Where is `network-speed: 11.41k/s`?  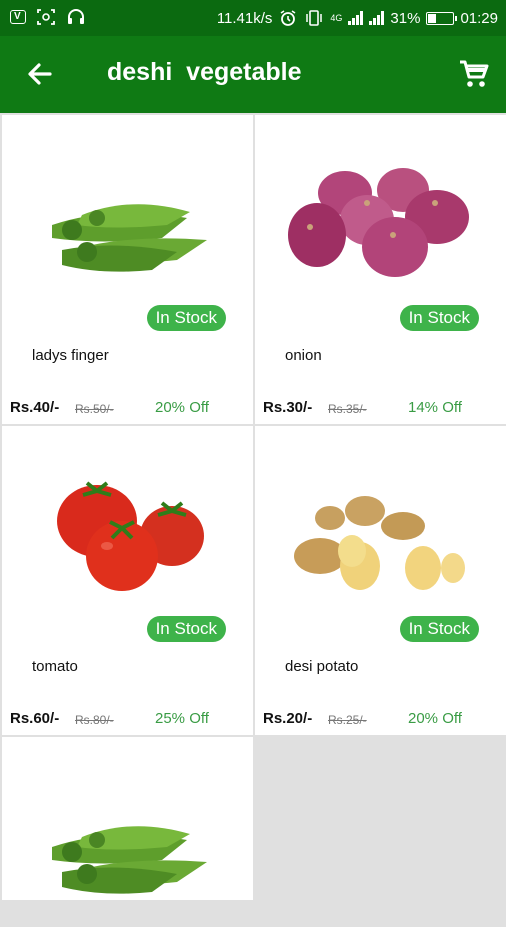 network-speed: 11.41k/s is located at coordinates (244, 18).